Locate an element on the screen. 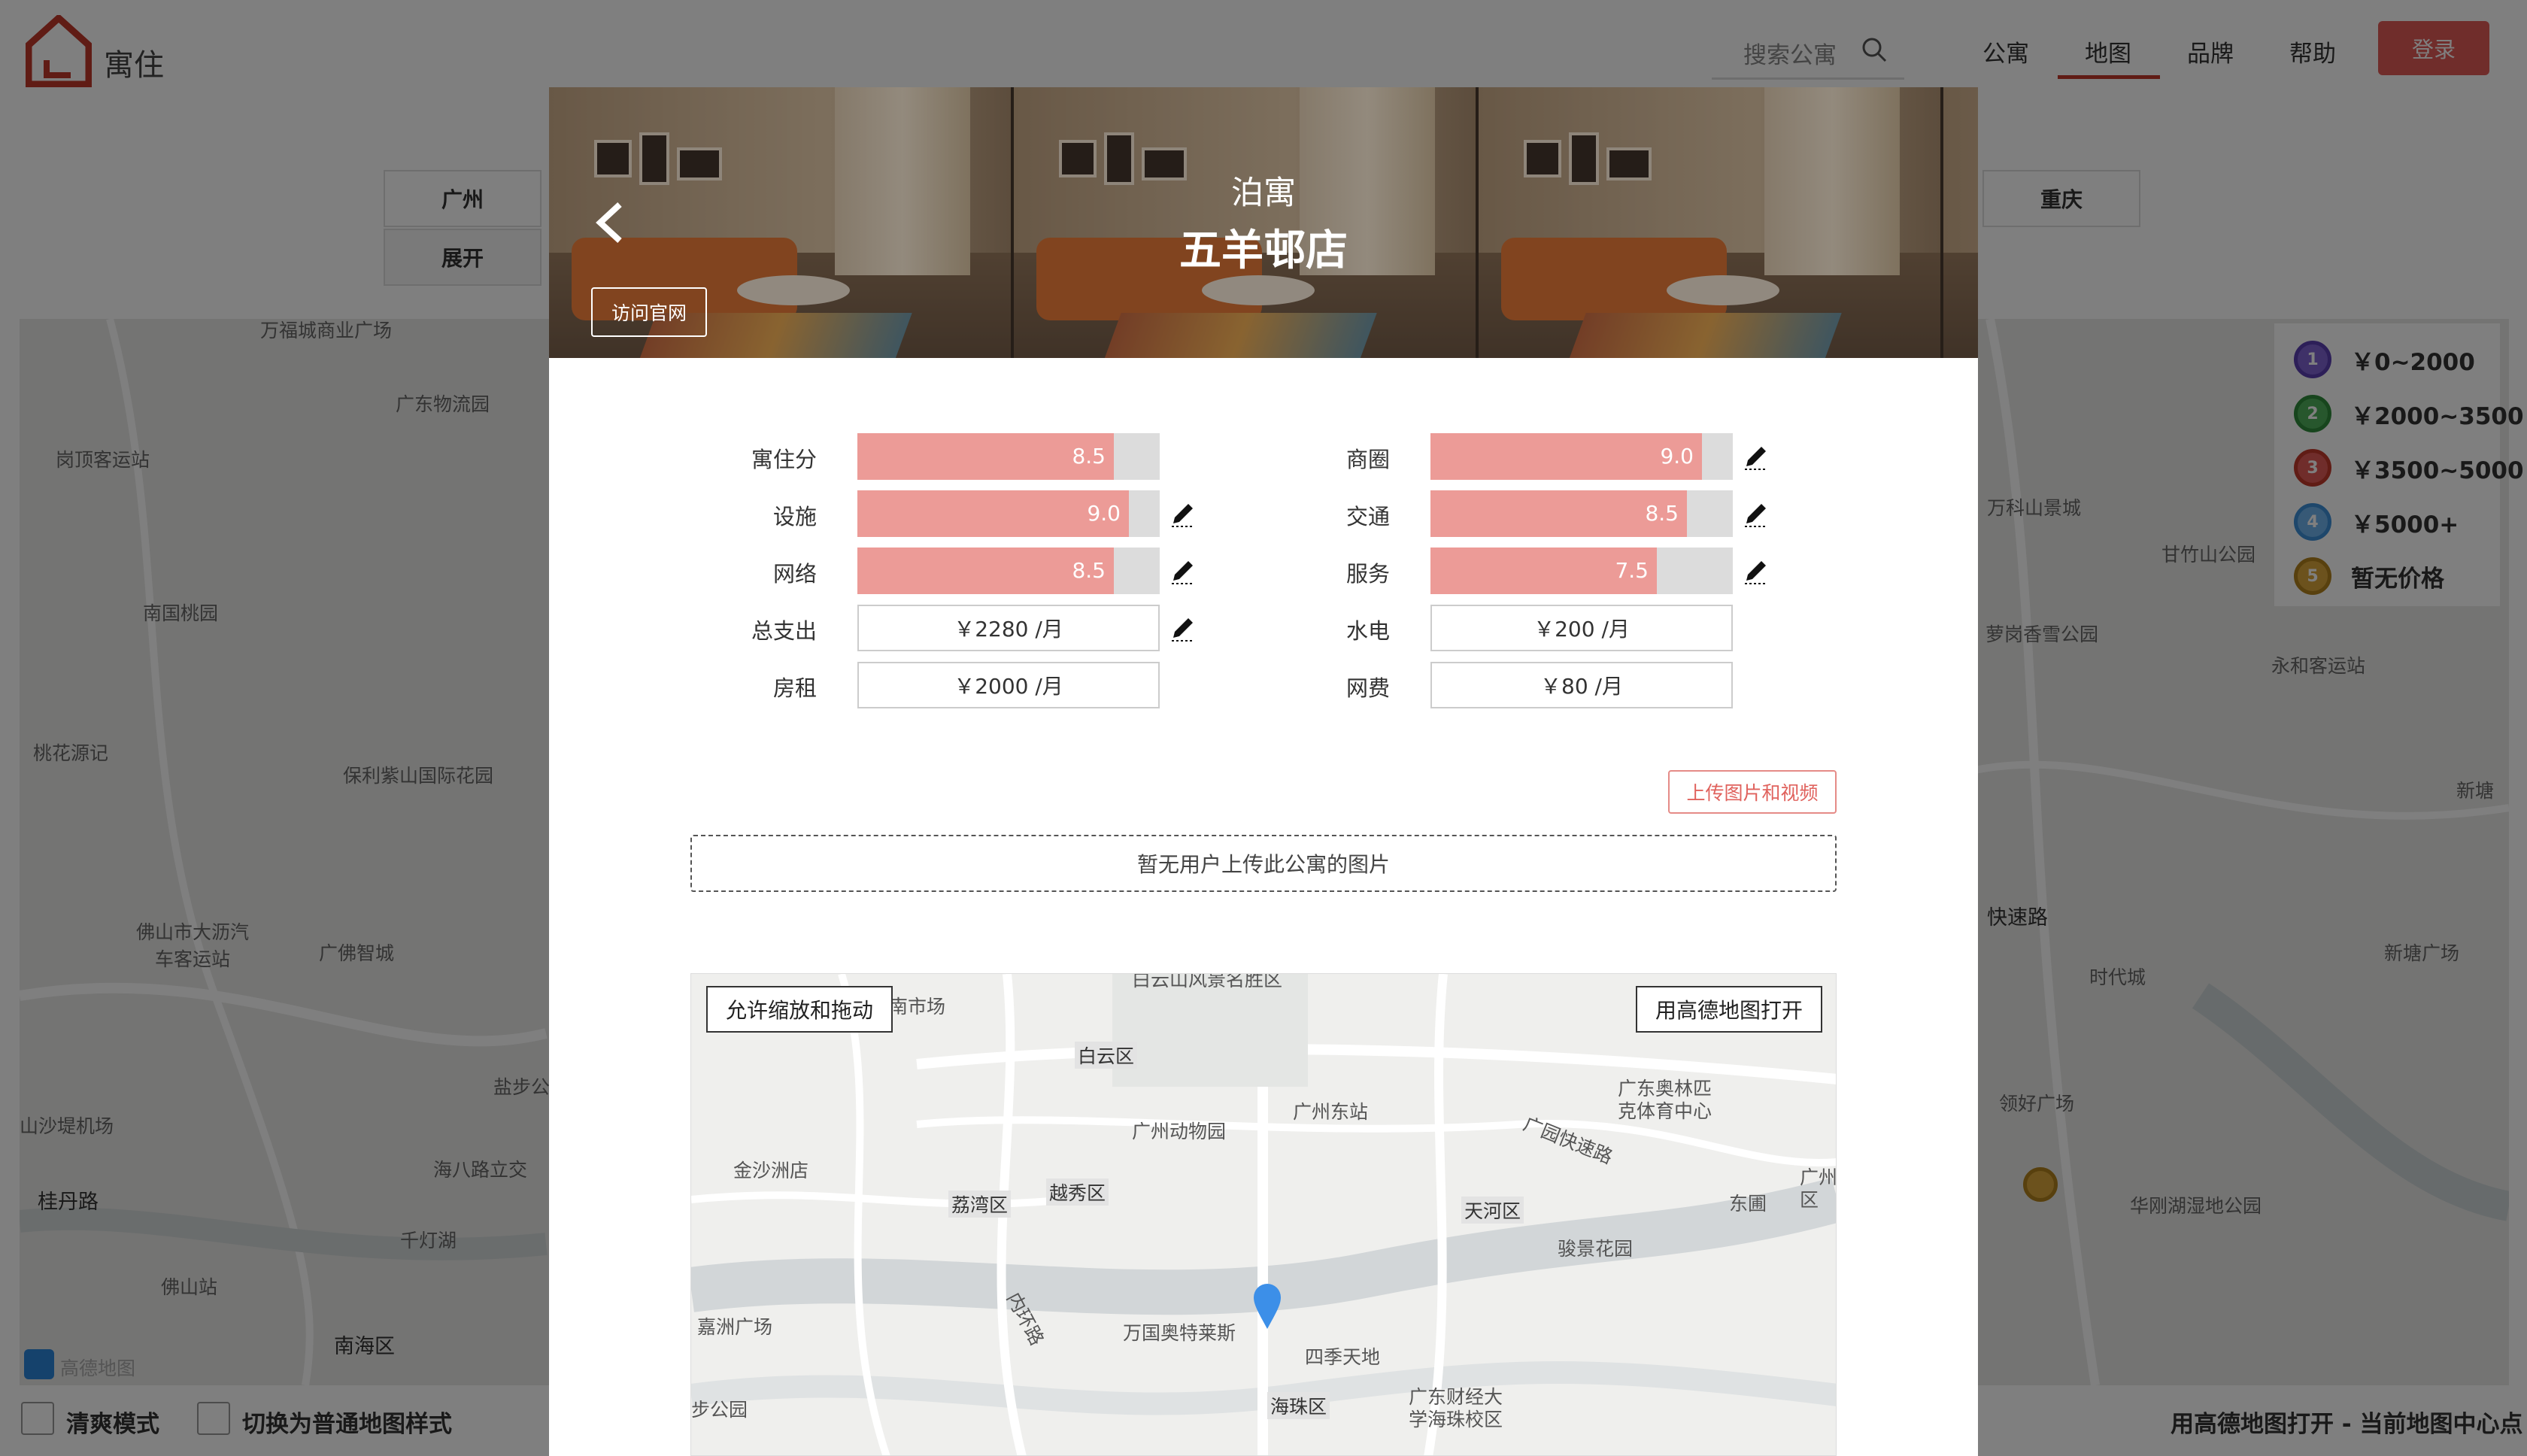 This screenshot has width=2527, height=1456. cost-label: 水电 is located at coordinates (1367, 631).